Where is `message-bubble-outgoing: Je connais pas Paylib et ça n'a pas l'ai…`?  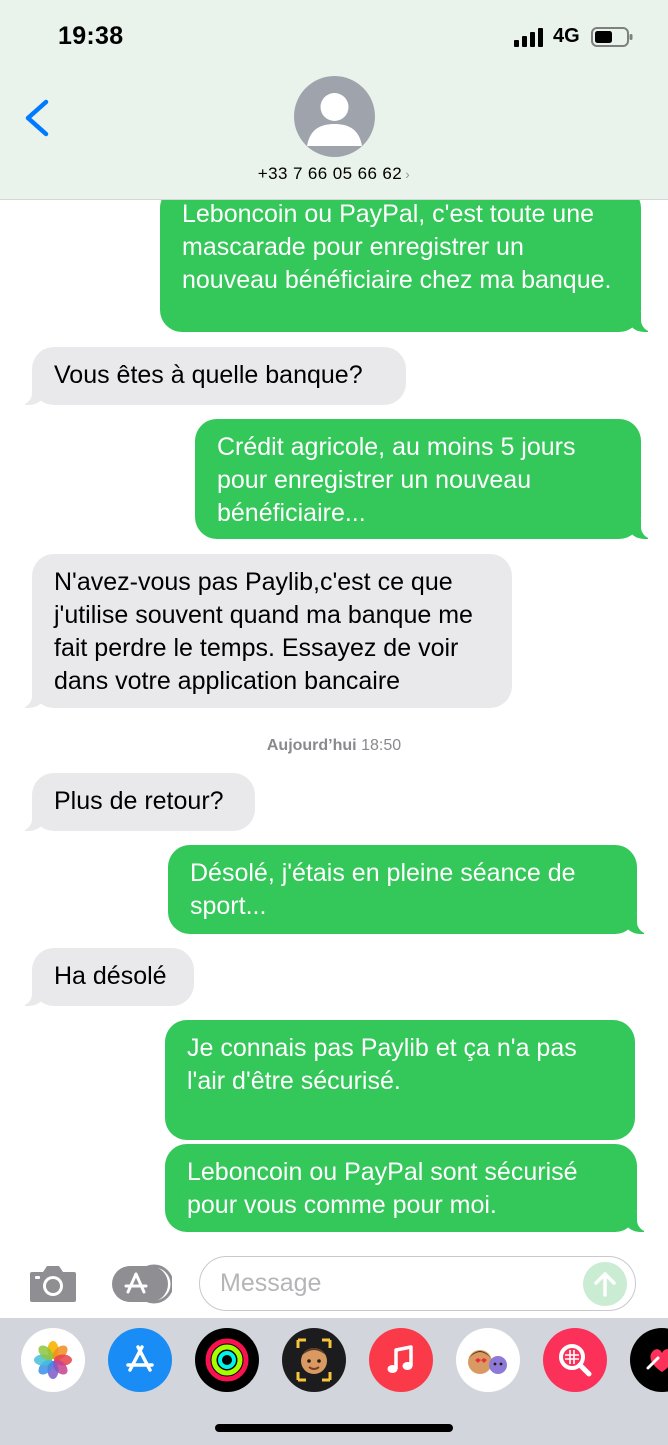 message-bubble-outgoing: Je connais pas Paylib et ça n'a pas l'ai… is located at coordinates (400, 1080).